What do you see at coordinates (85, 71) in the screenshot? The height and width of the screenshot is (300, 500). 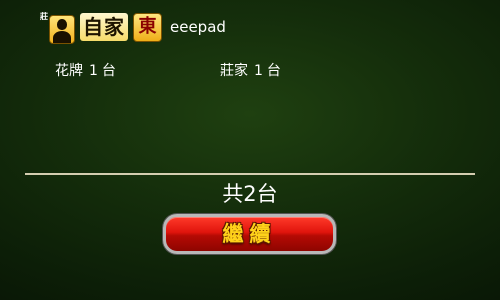 I see `fan-item: 花牌 1 台` at bounding box center [85, 71].